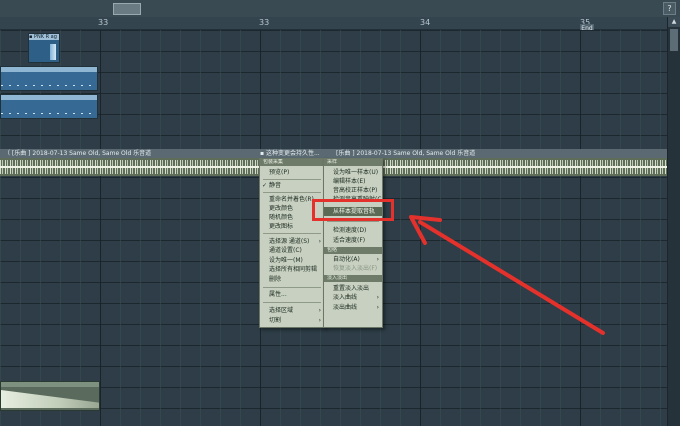 Image resolution: width=680 pixels, height=426 pixels. I want to click on vertical-scrollbar: ▲, so click(673, 221).